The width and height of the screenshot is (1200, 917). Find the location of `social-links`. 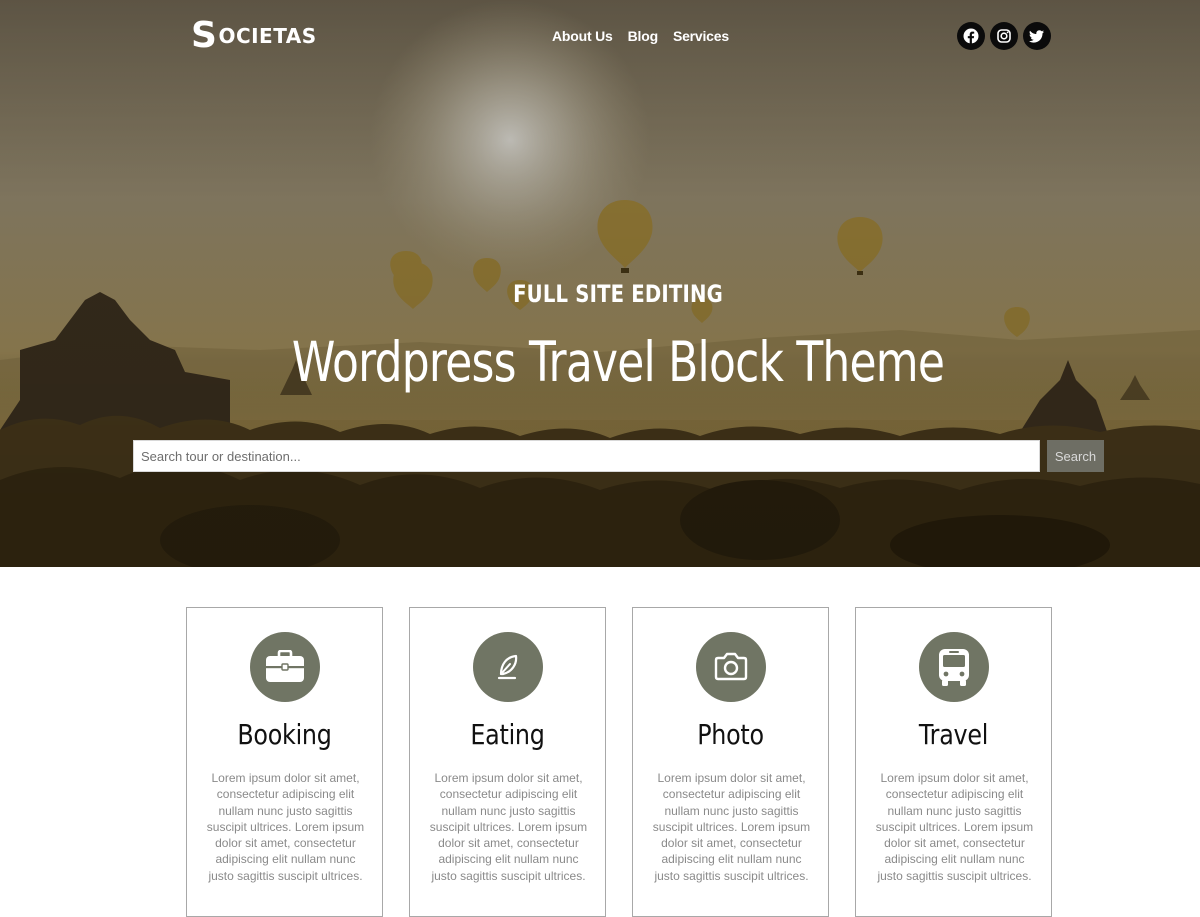

social-links is located at coordinates (1004, 36).